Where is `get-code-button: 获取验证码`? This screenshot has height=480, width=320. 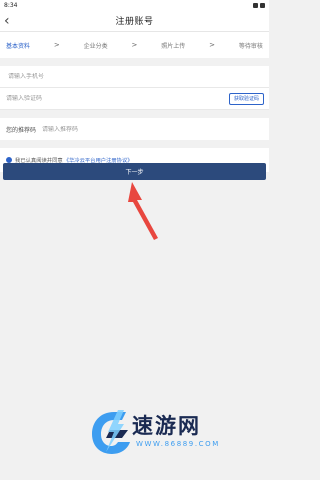 get-code-button: 获取验证码 is located at coordinates (246, 99).